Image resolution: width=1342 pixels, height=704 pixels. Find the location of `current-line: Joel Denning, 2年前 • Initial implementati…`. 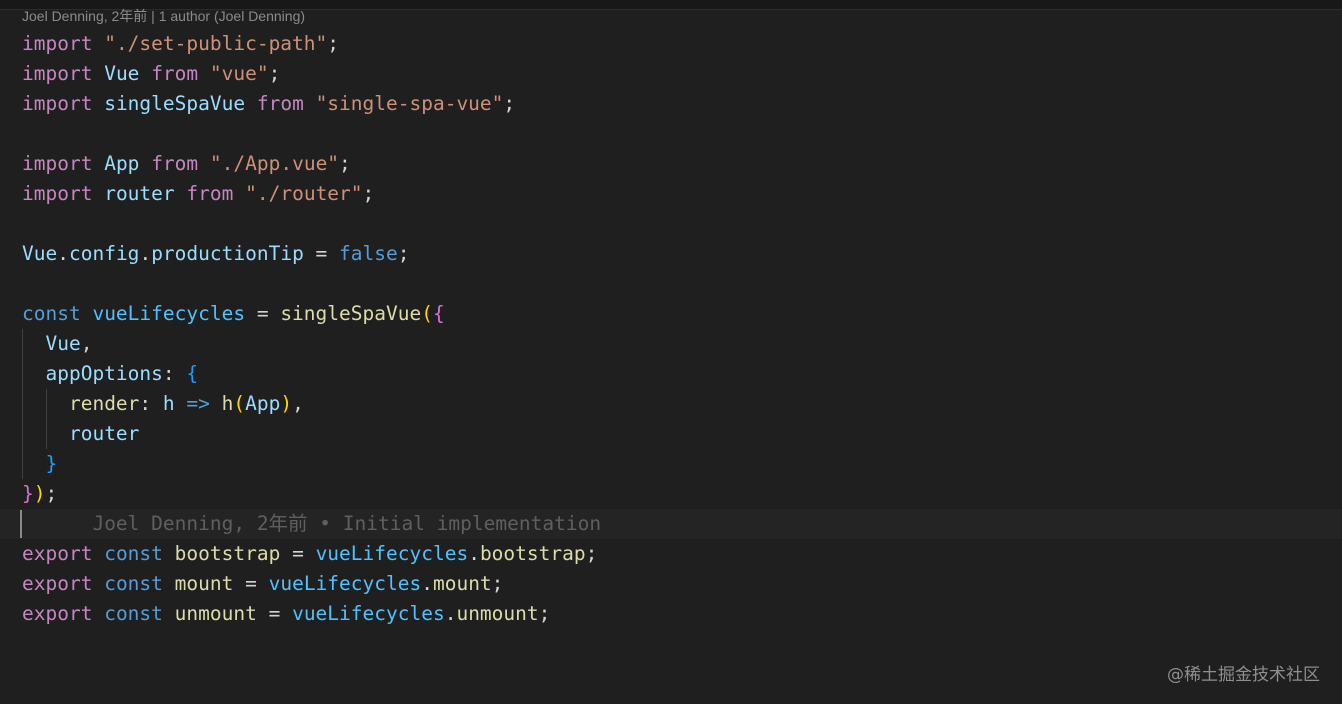

current-line: Joel Denning, 2年前 • Initial implementati… is located at coordinates (671, 524).